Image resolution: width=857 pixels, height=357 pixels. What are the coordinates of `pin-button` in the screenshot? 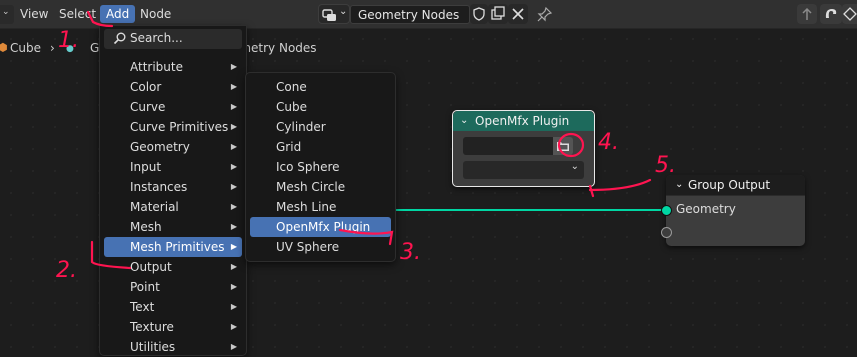 It's located at (545, 14).